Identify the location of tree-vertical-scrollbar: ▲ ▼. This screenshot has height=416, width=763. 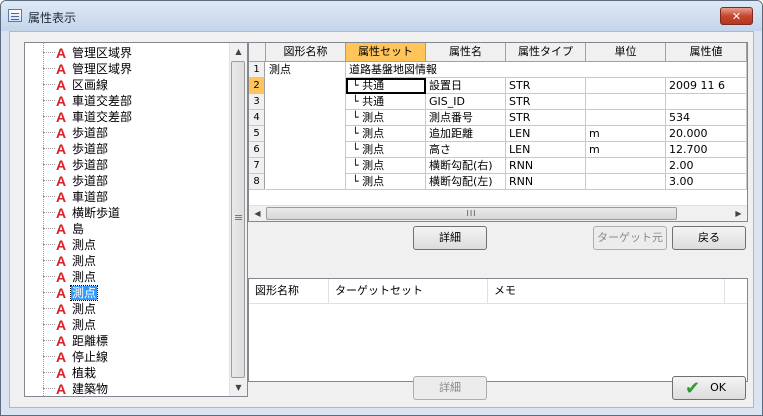
(238, 219).